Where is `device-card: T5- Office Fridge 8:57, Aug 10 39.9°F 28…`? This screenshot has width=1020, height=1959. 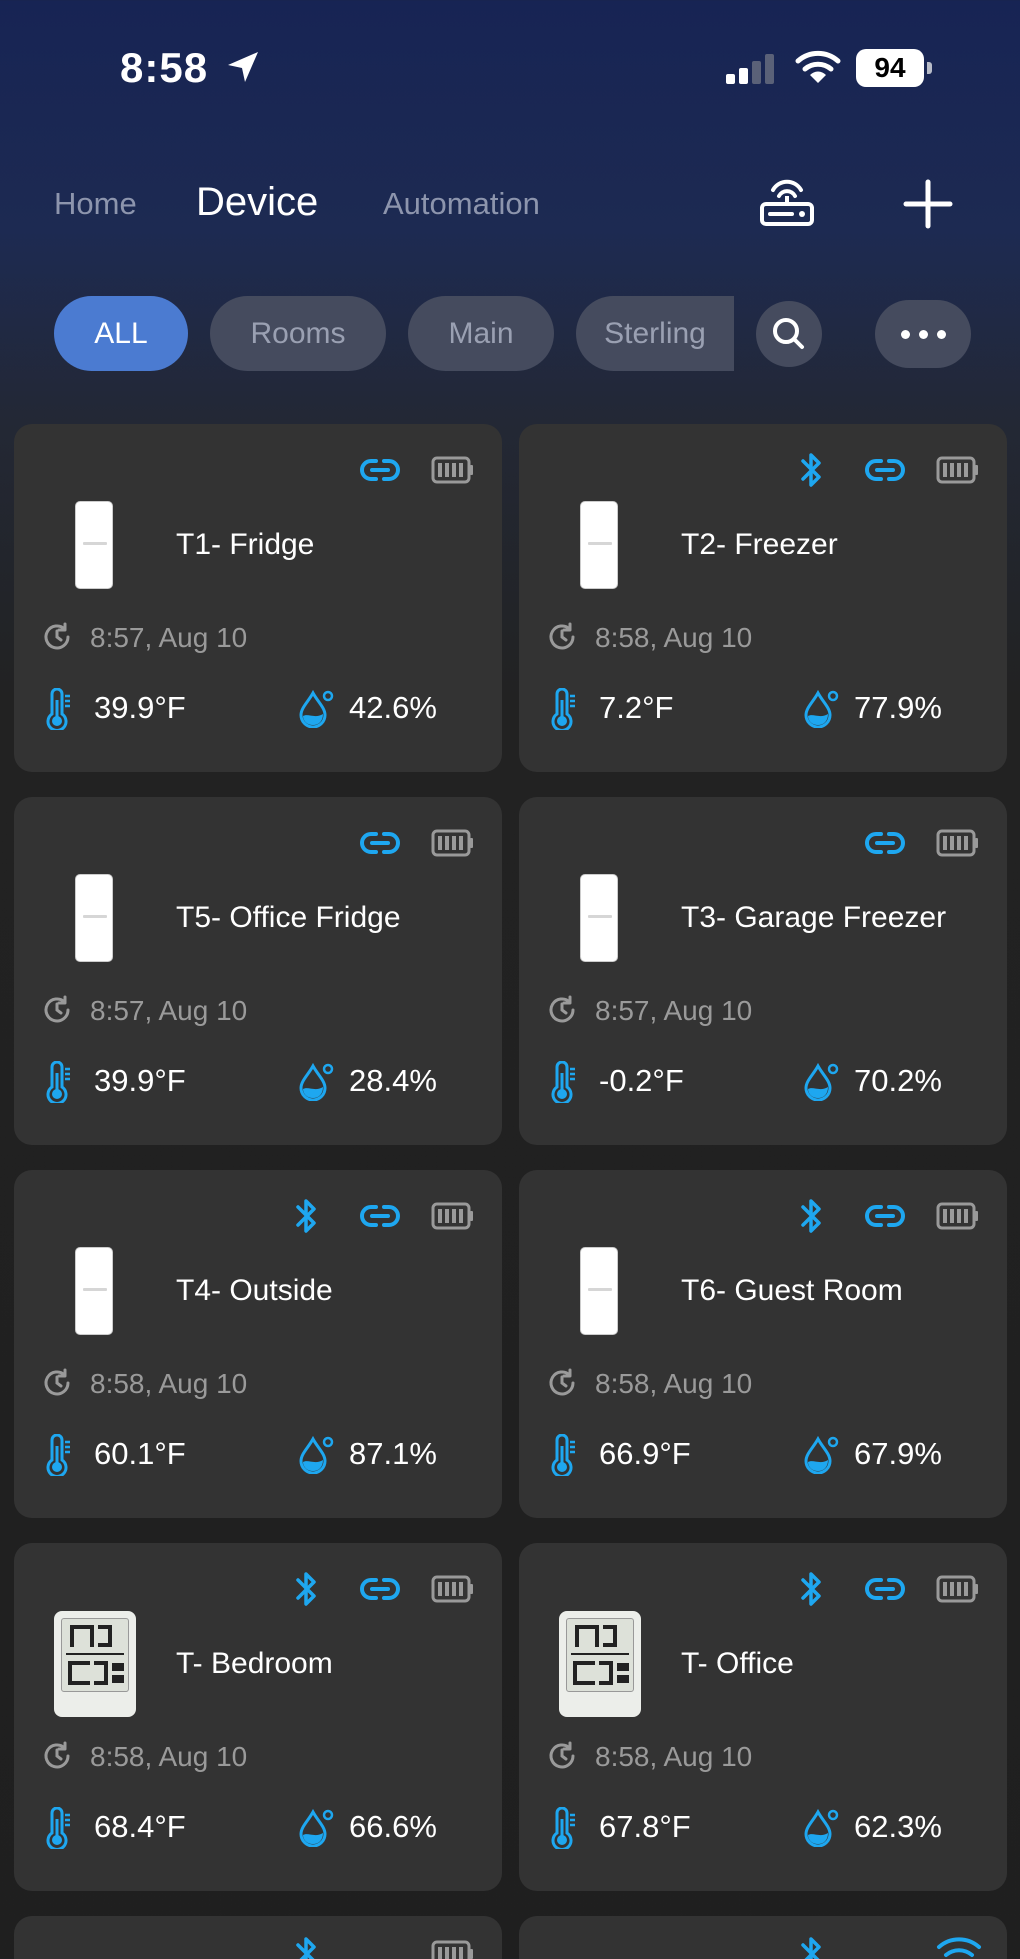
device-card: T5- Office Fridge 8:57, Aug 10 39.9°F 28… is located at coordinates (258, 971).